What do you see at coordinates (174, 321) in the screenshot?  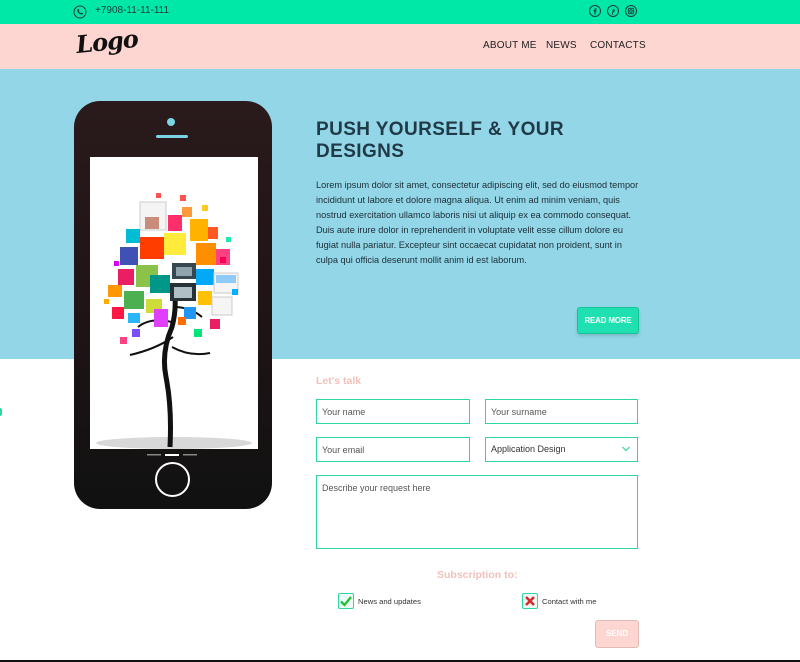 I see `colorful-tree-illustration` at bounding box center [174, 321].